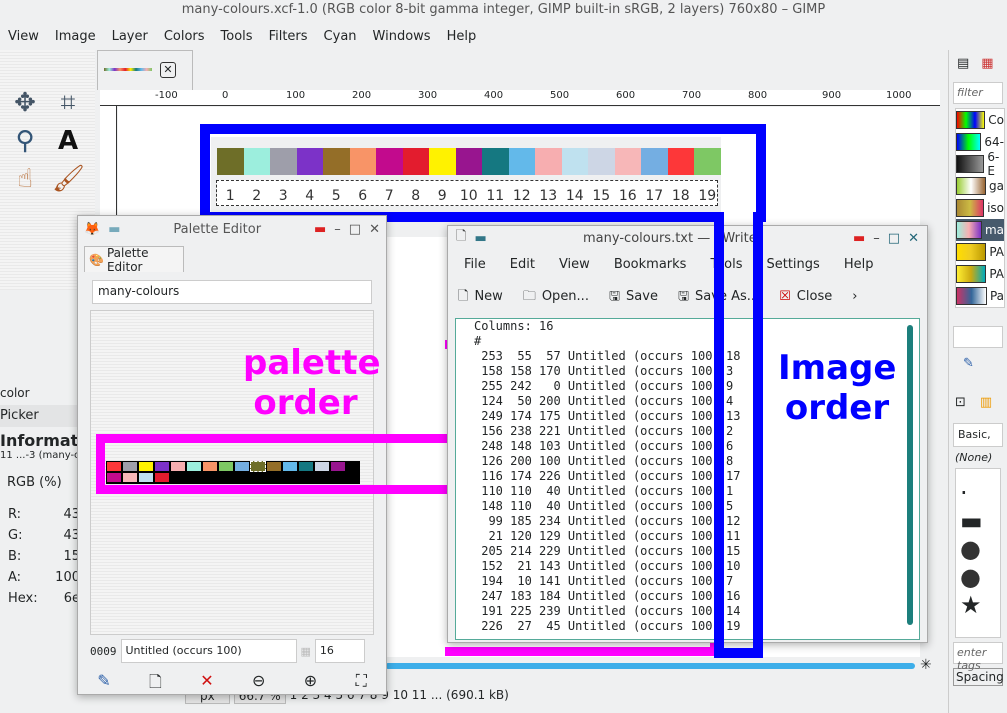 The image size is (1007, 713). Describe the element at coordinates (68, 103) in the screenshot. I see `crop-tool-icon: ⌗` at that location.